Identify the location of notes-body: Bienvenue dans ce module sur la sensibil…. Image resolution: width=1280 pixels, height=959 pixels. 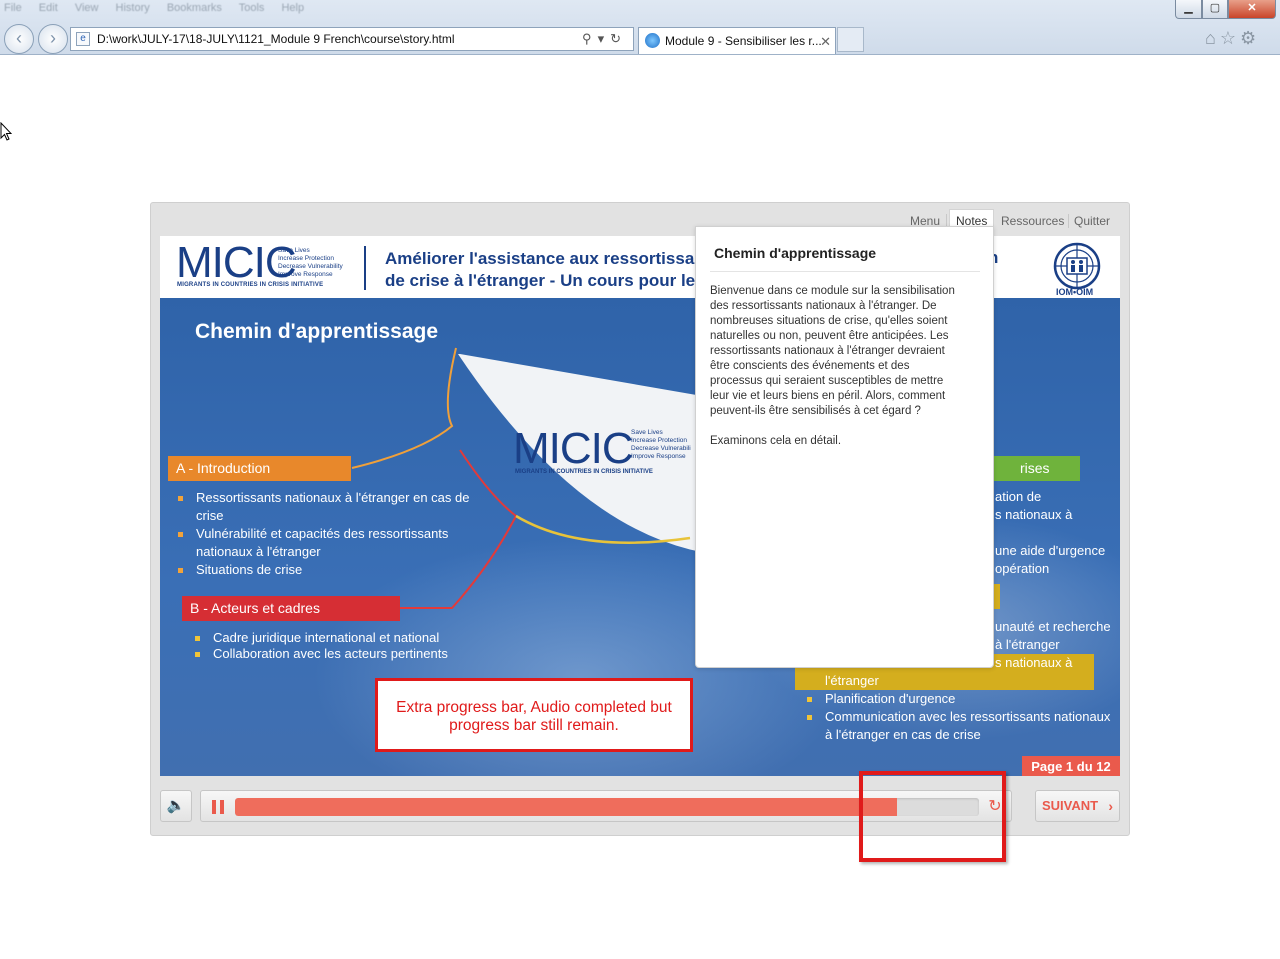
(834, 374).